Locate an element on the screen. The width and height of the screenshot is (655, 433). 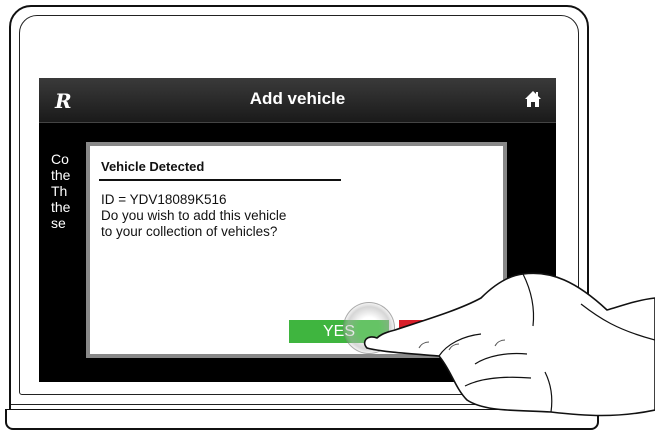
dialog-question-line: Do you wish to add this vehicle is located at coordinates (194, 215).